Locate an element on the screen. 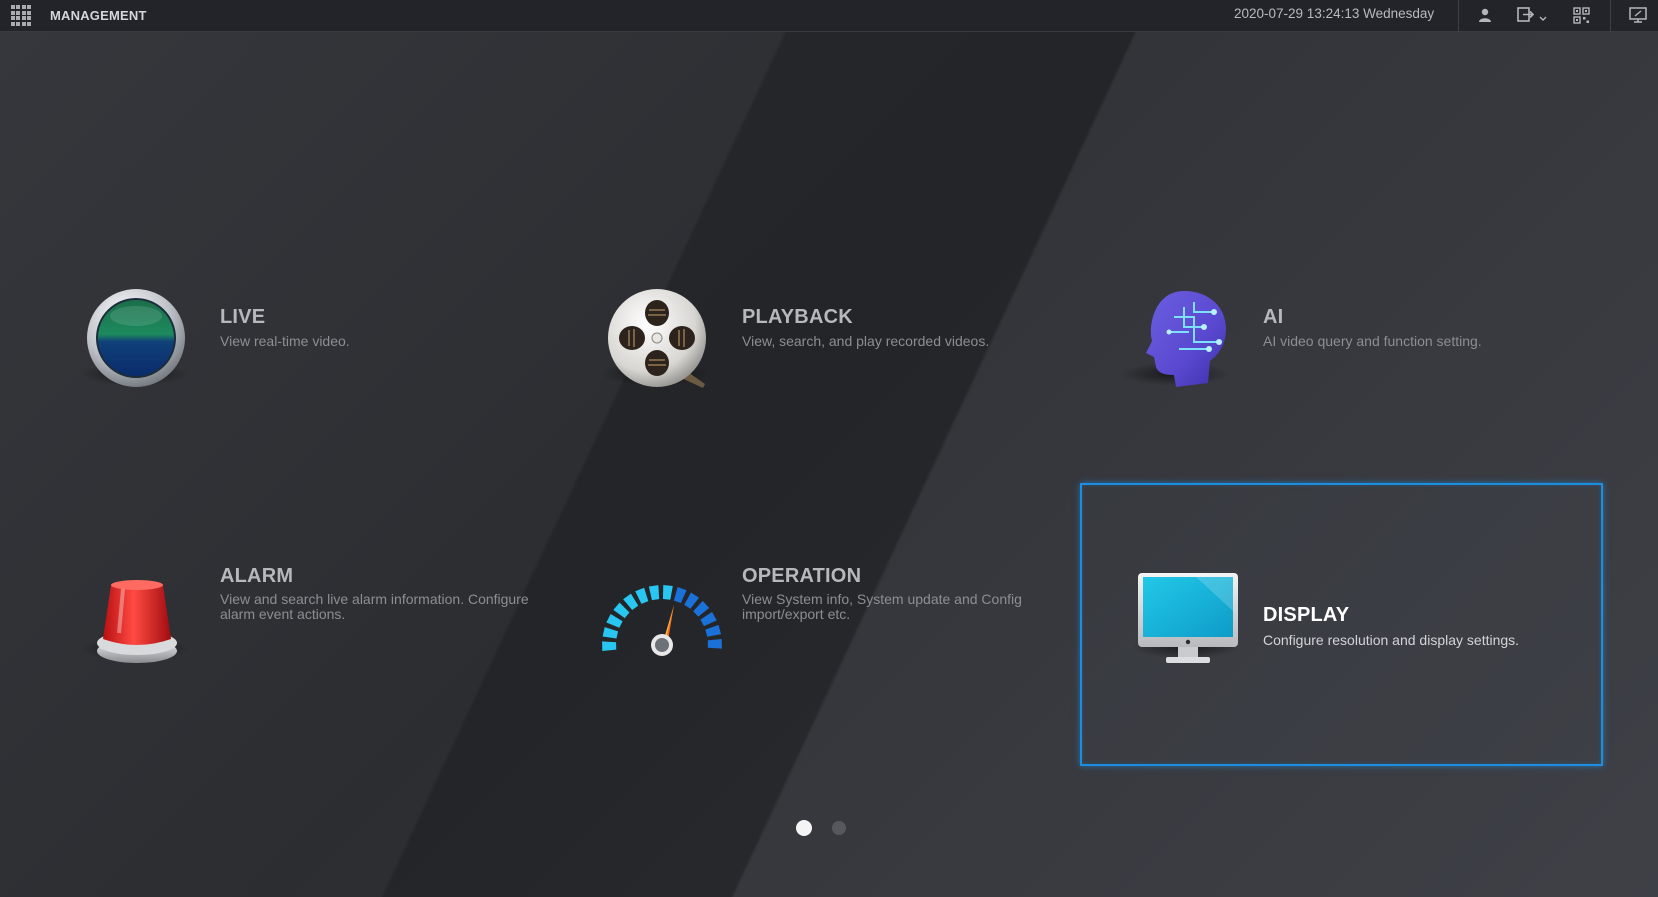 The image size is (1658, 897). tile-title: LIVE is located at coordinates (243, 317).